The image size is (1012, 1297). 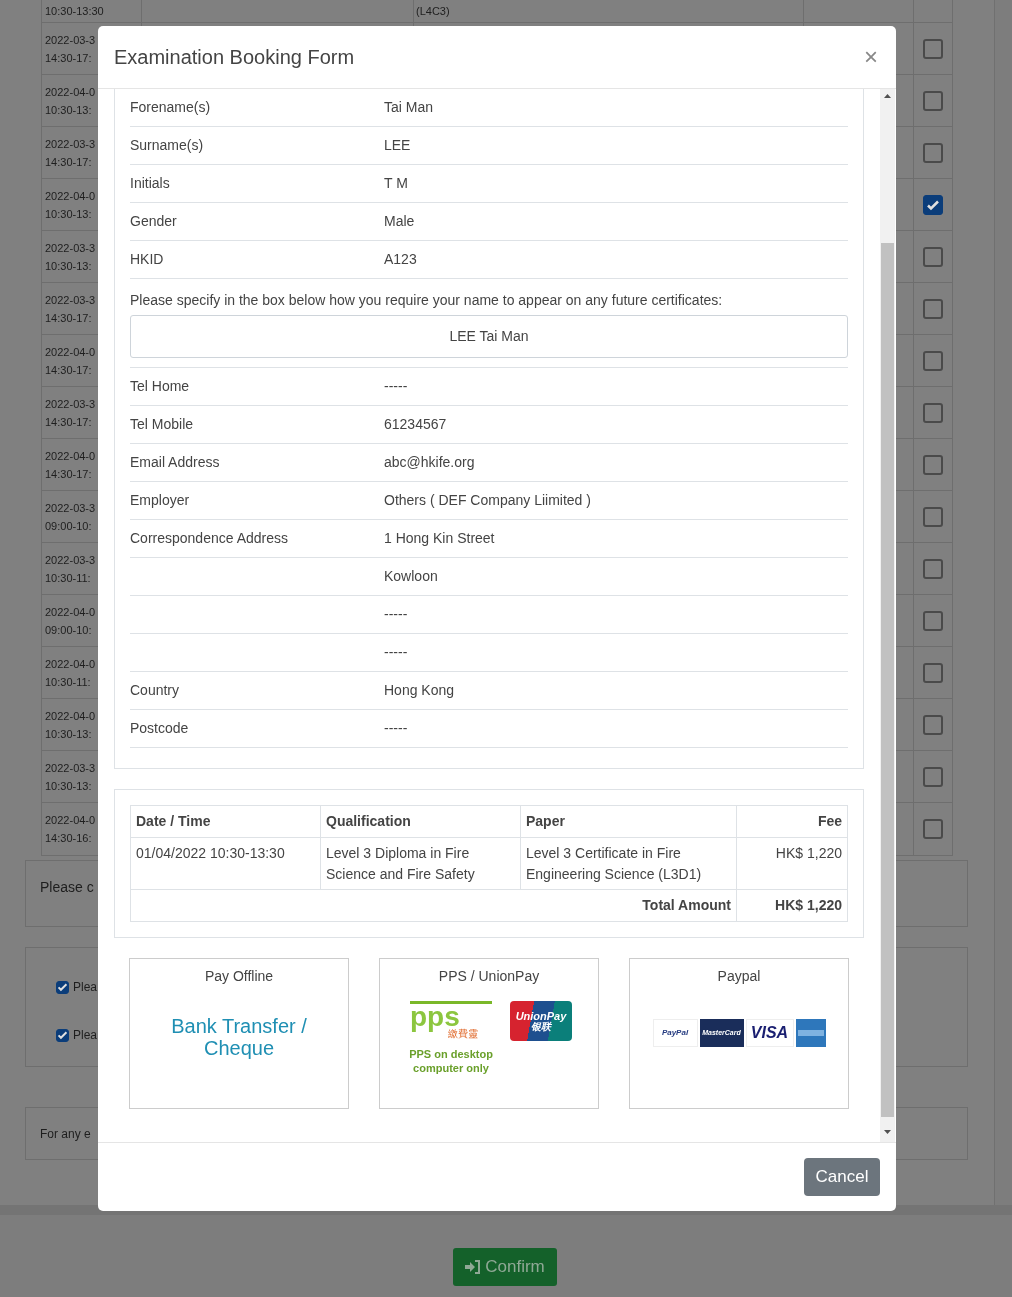 I want to click on field-value: 1 Hong Kin Street, so click(x=439, y=538).